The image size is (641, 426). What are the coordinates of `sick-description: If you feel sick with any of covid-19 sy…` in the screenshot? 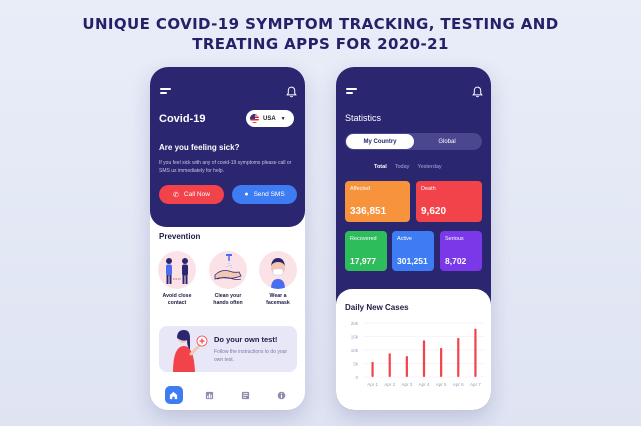 It's located at (225, 167).